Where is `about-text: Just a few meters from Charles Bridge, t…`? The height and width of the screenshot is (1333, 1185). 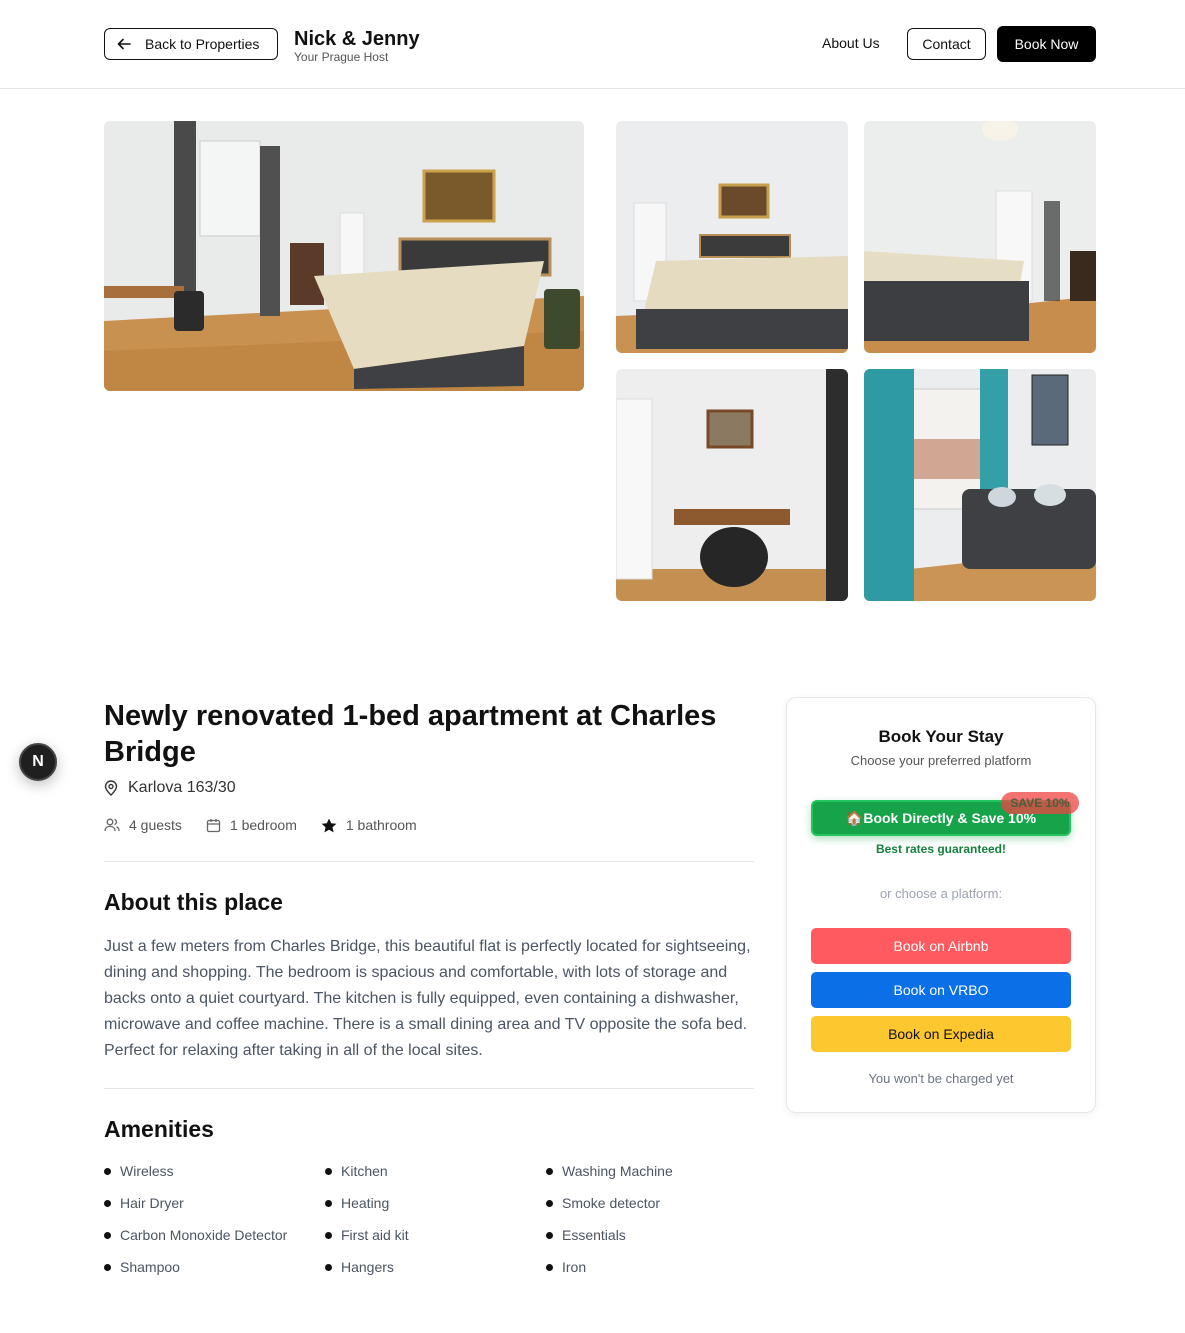 about-text: Just a few meters from Charles Bridge, t… is located at coordinates (427, 998).